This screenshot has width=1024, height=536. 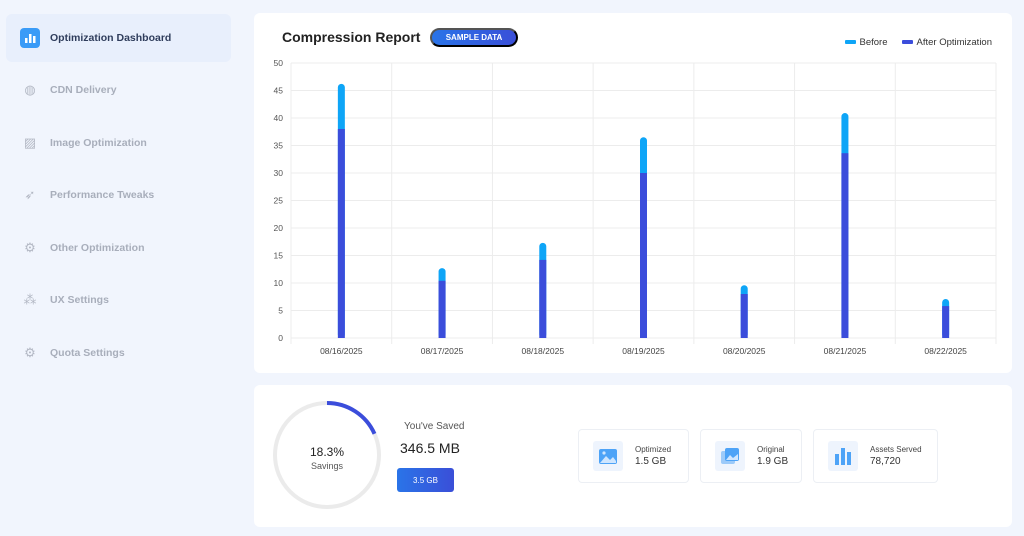 I want to click on y-tick-label: 0, so click(x=280, y=338).